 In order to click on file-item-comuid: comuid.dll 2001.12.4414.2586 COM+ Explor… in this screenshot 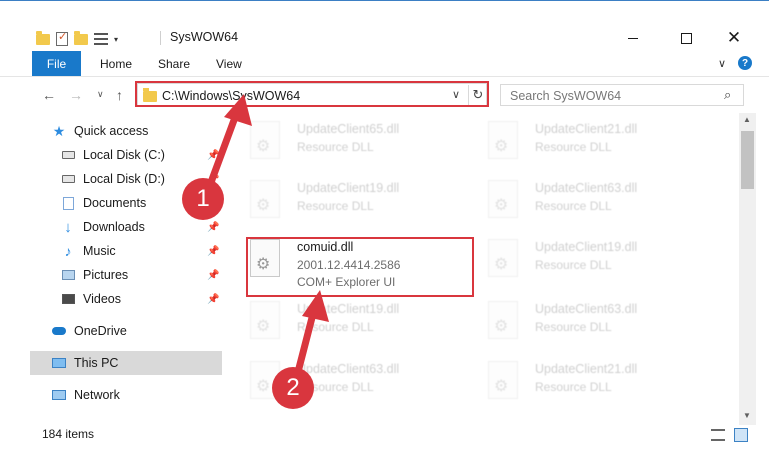, I will do `click(355, 260)`.